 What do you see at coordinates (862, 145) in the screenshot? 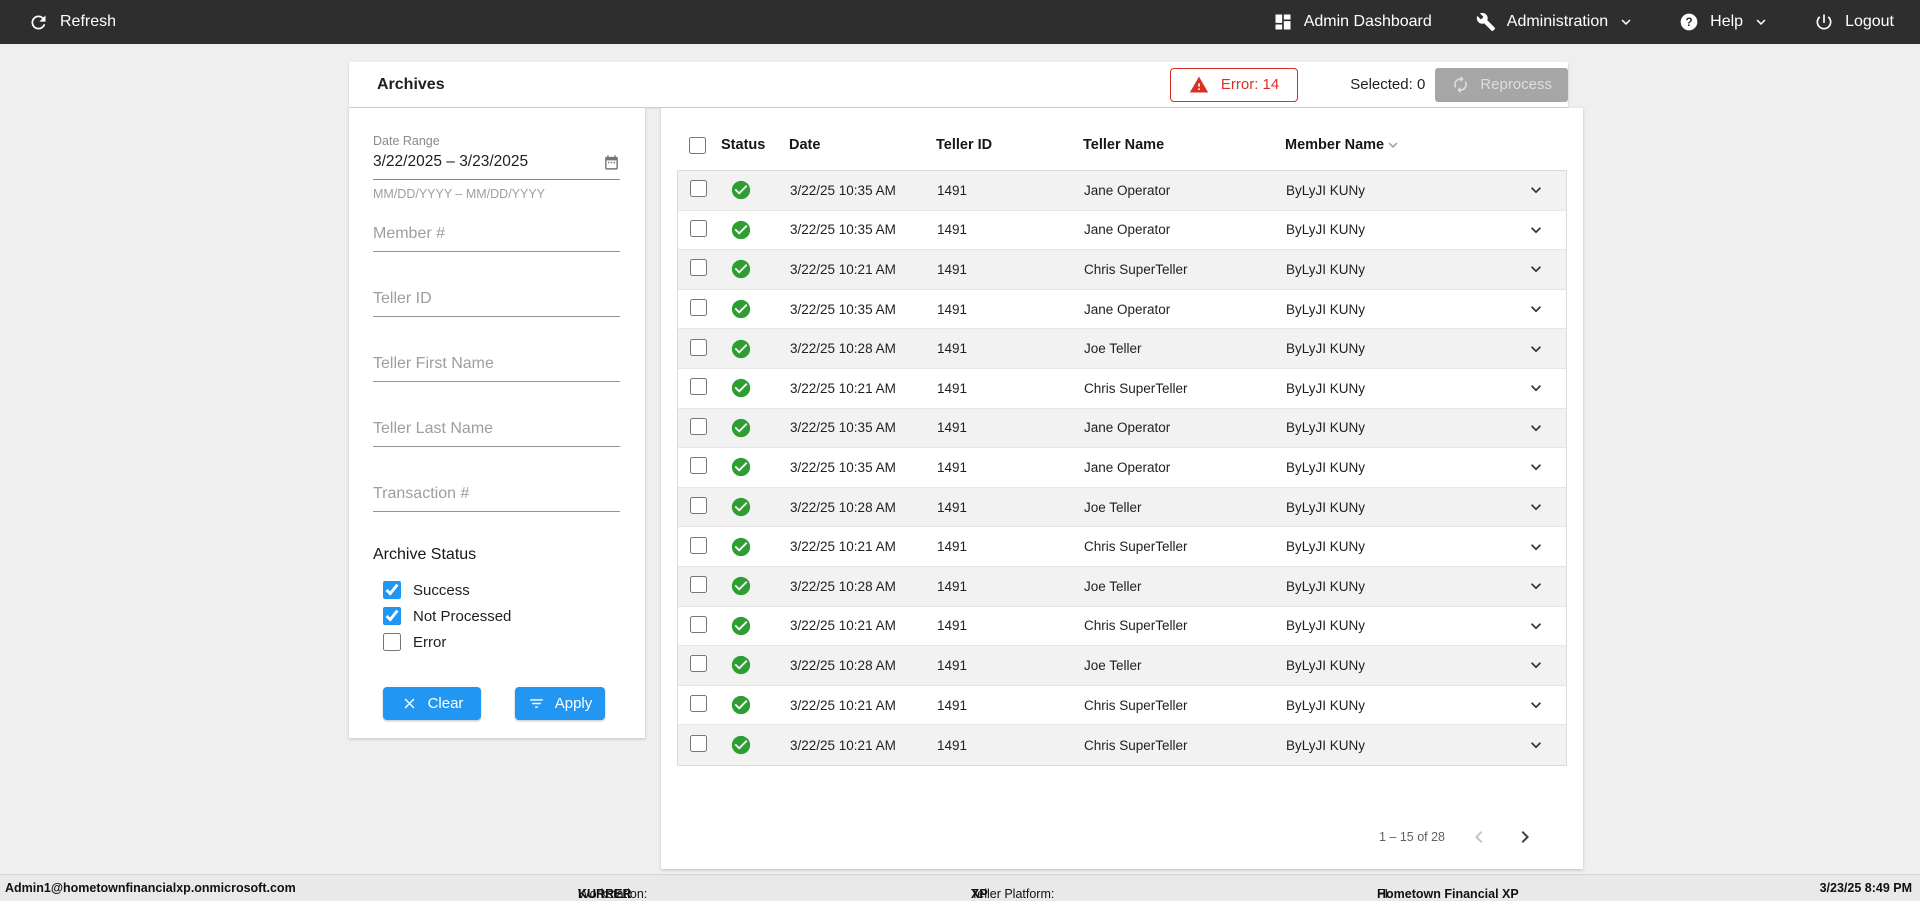
I see `column-date: Date` at bounding box center [862, 145].